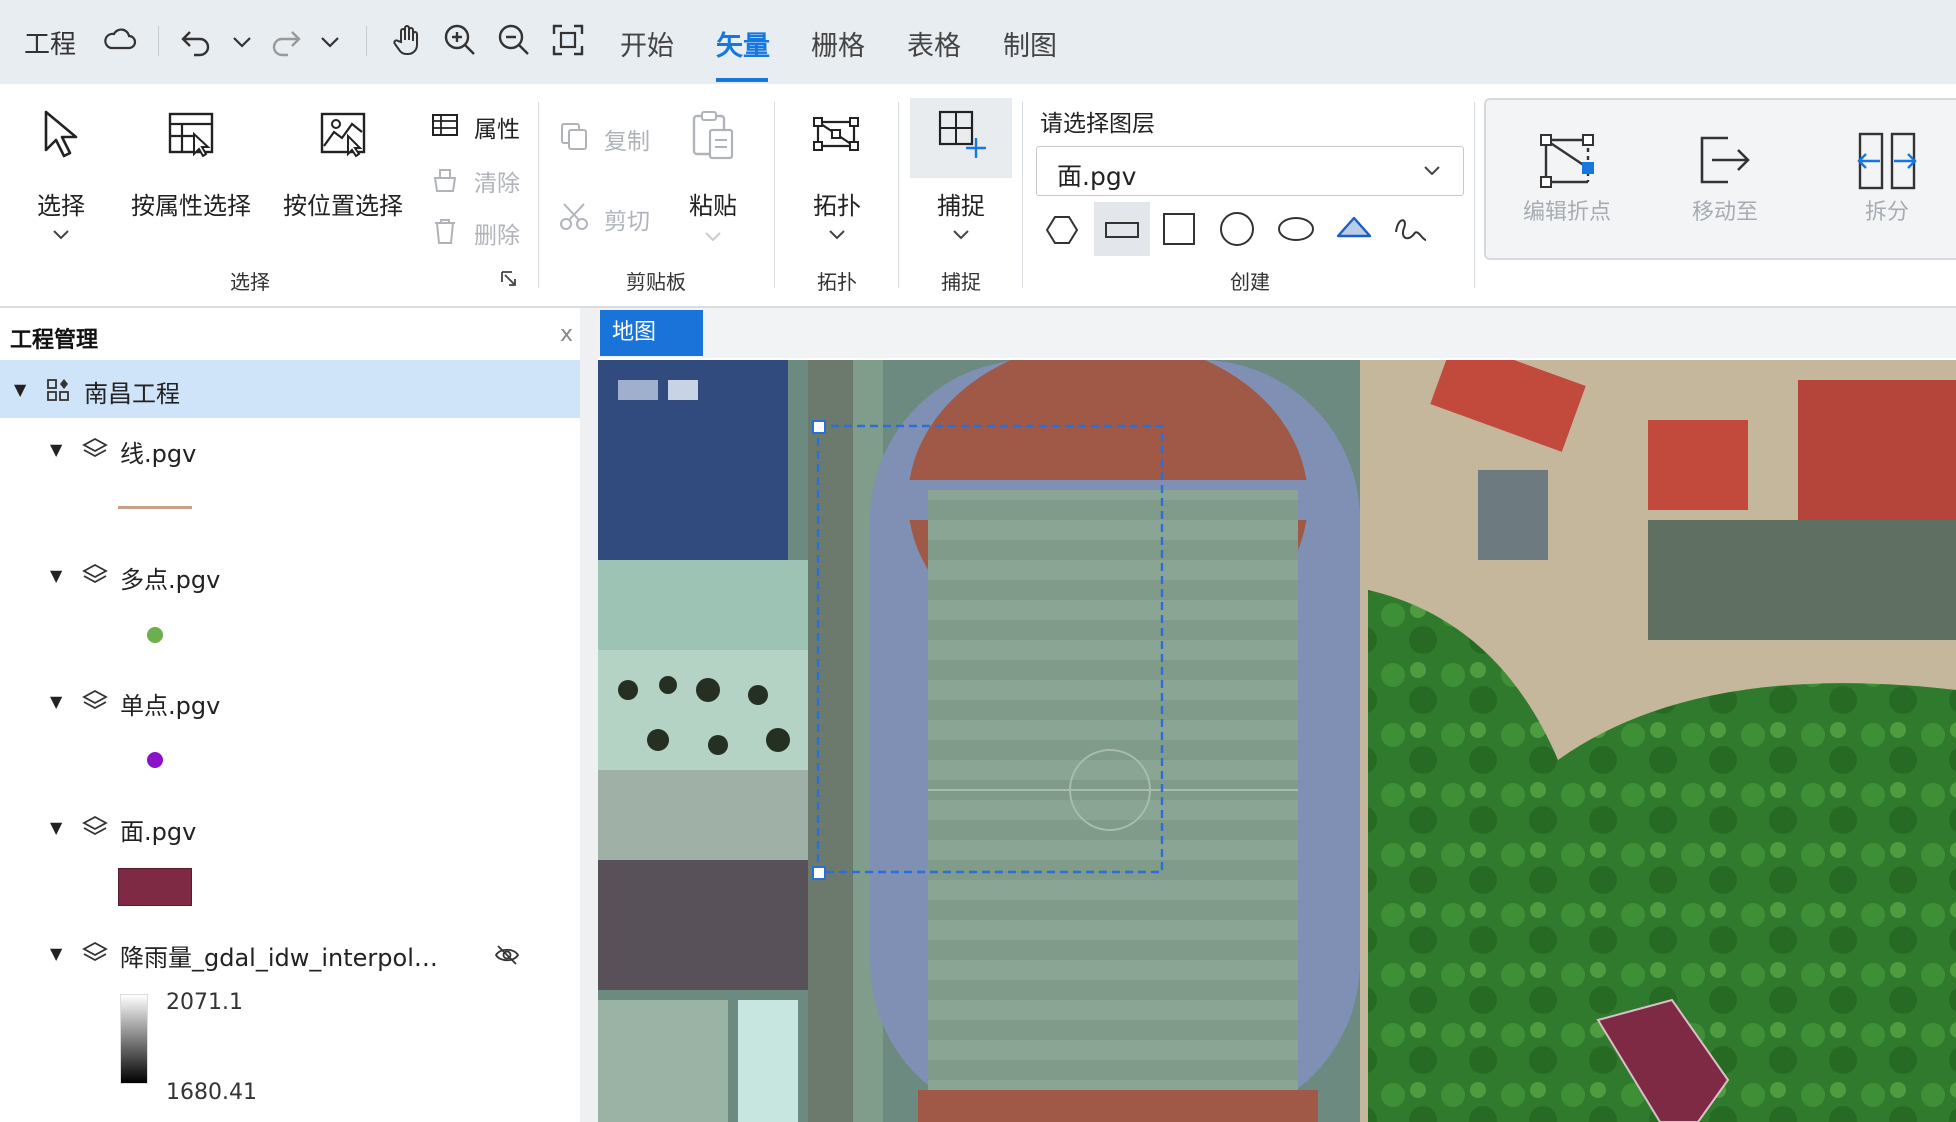 This screenshot has height=1122, width=1956. What do you see at coordinates (713, 206) in the screenshot?
I see `paste-label: 粘贴` at bounding box center [713, 206].